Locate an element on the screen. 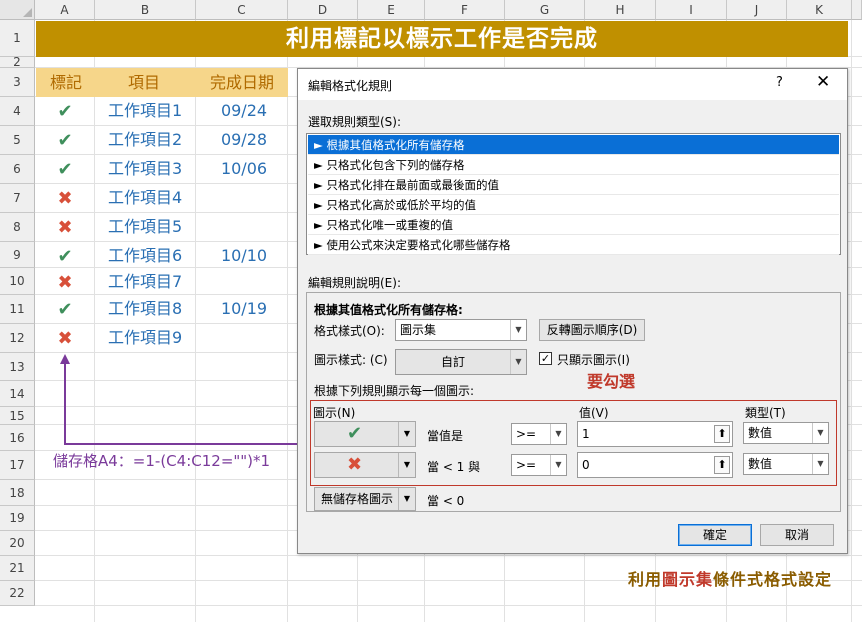 This screenshot has width=862, height=622. row-header: 17 is located at coordinates (17, 465).